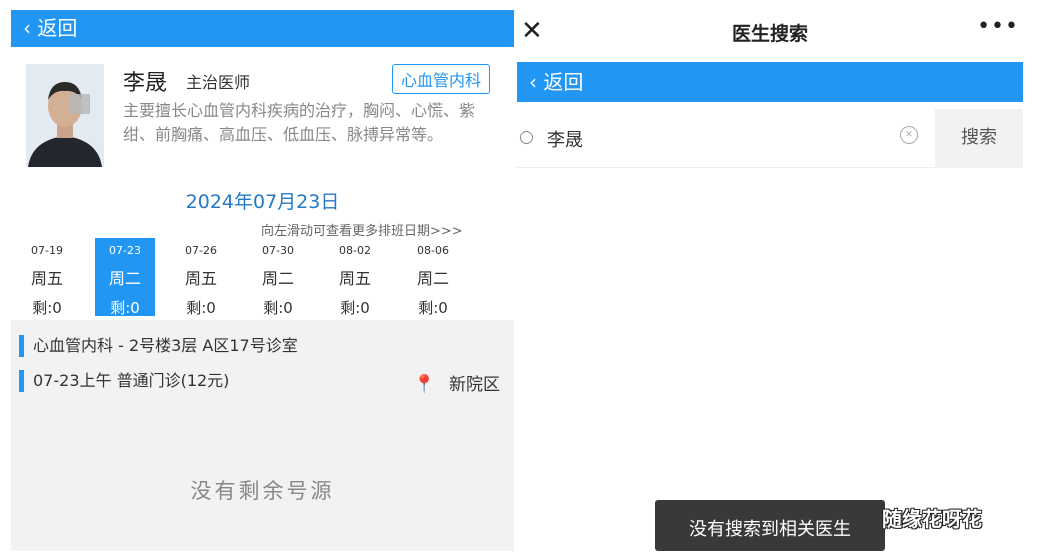  What do you see at coordinates (770, 525) in the screenshot?
I see `no-result-toast: 没有搜索到相关医生` at bounding box center [770, 525].